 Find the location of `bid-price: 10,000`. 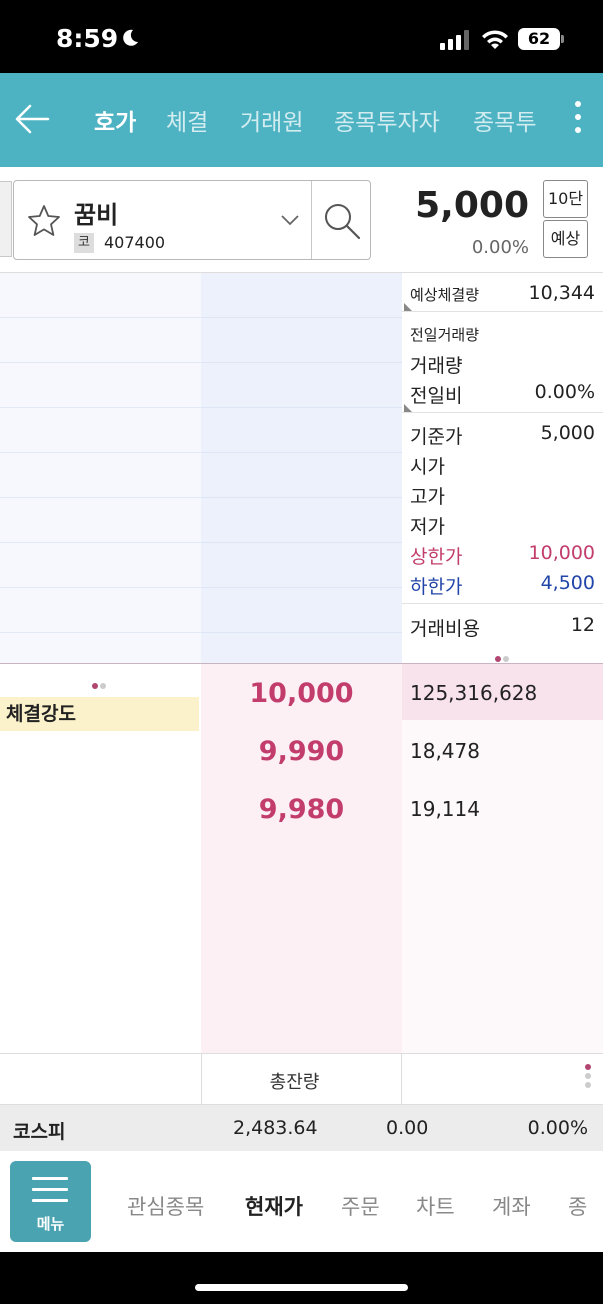

bid-price: 10,000 is located at coordinates (301, 693).